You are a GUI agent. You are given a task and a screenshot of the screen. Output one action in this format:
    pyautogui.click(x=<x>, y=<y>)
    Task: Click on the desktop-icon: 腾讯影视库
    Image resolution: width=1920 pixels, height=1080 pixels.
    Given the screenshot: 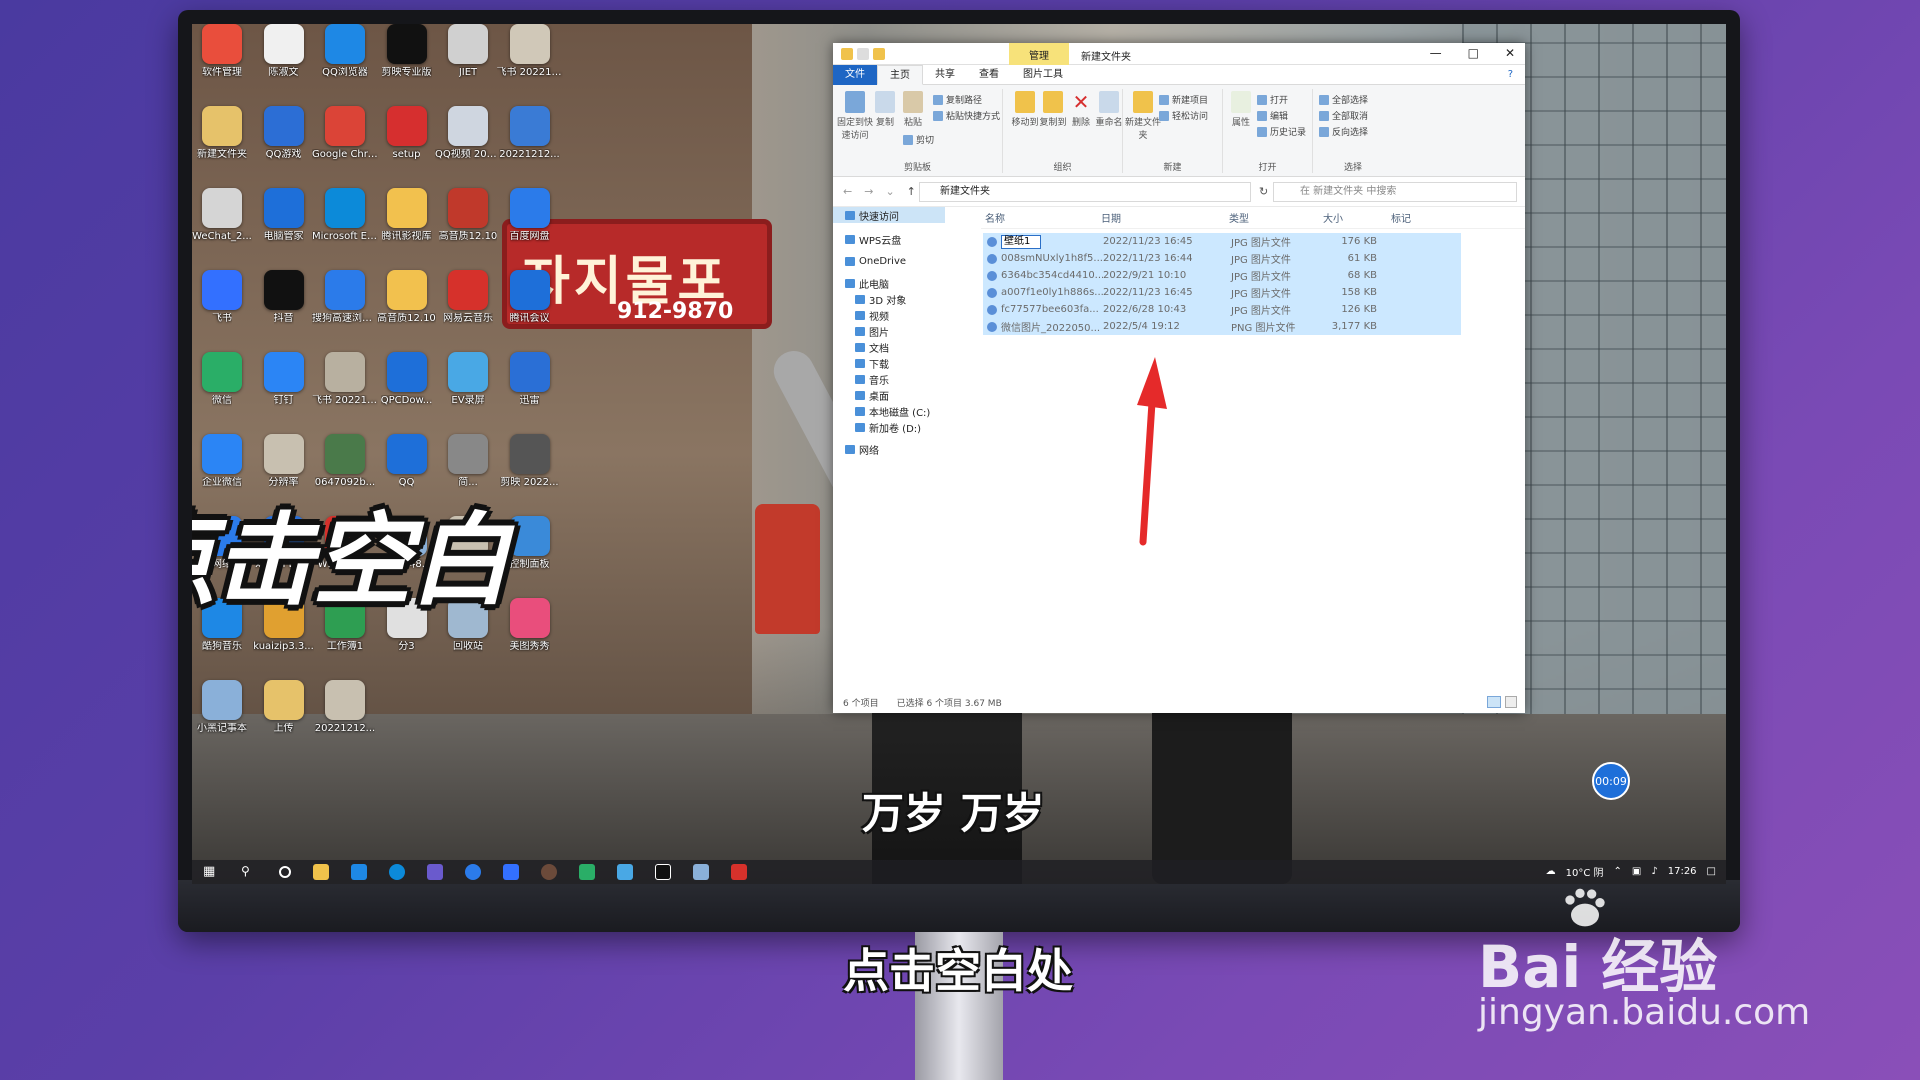 What is the action you would take?
    pyautogui.click(x=407, y=215)
    